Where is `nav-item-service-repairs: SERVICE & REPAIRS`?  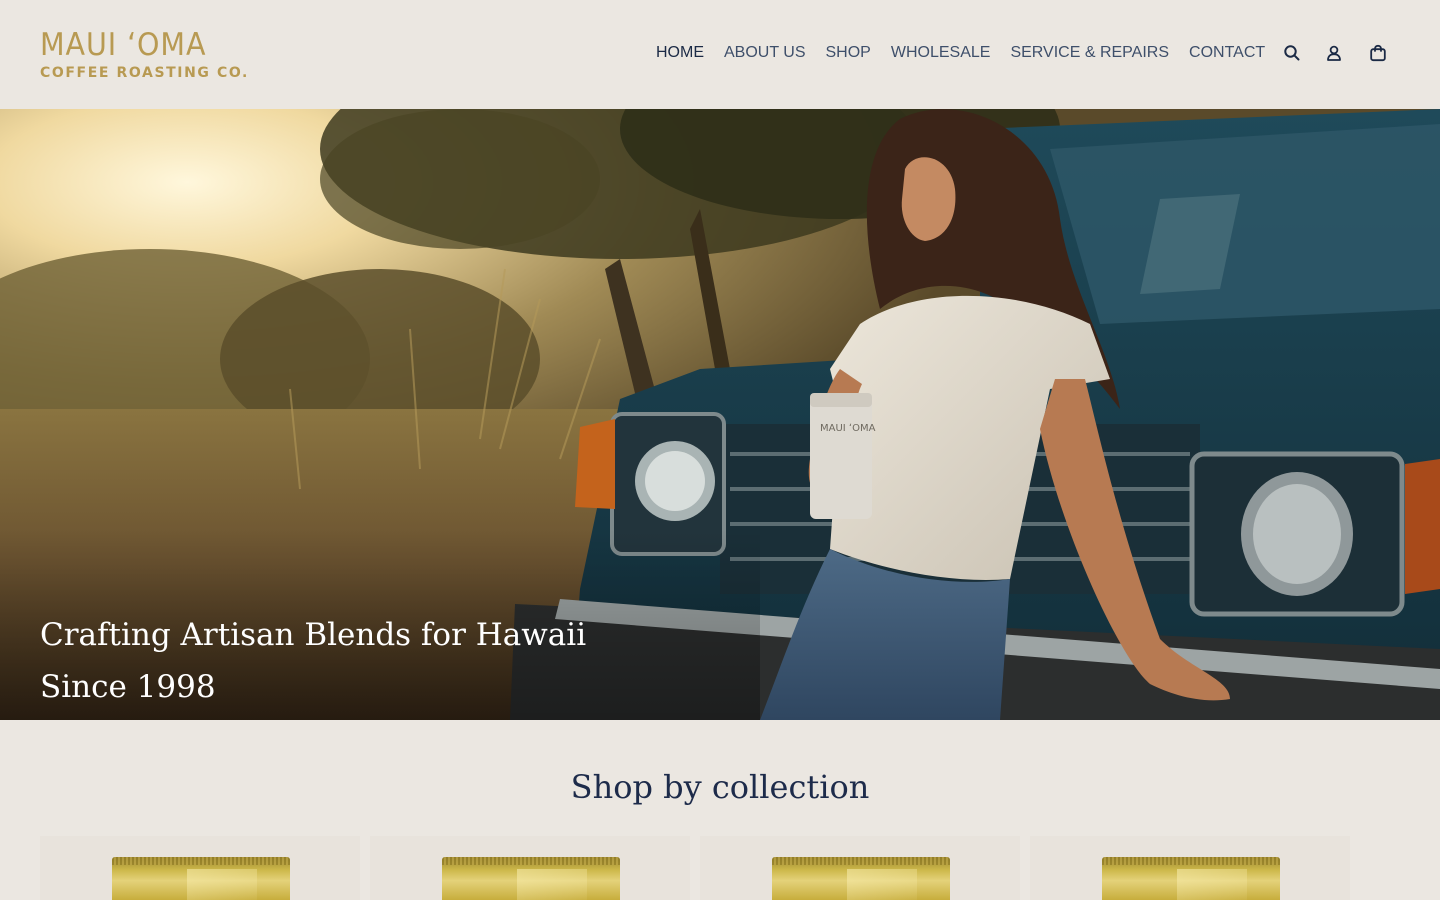 nav-item-service-repairs: SERVICE & REPAIRS is located at coordinates (1089, 53).